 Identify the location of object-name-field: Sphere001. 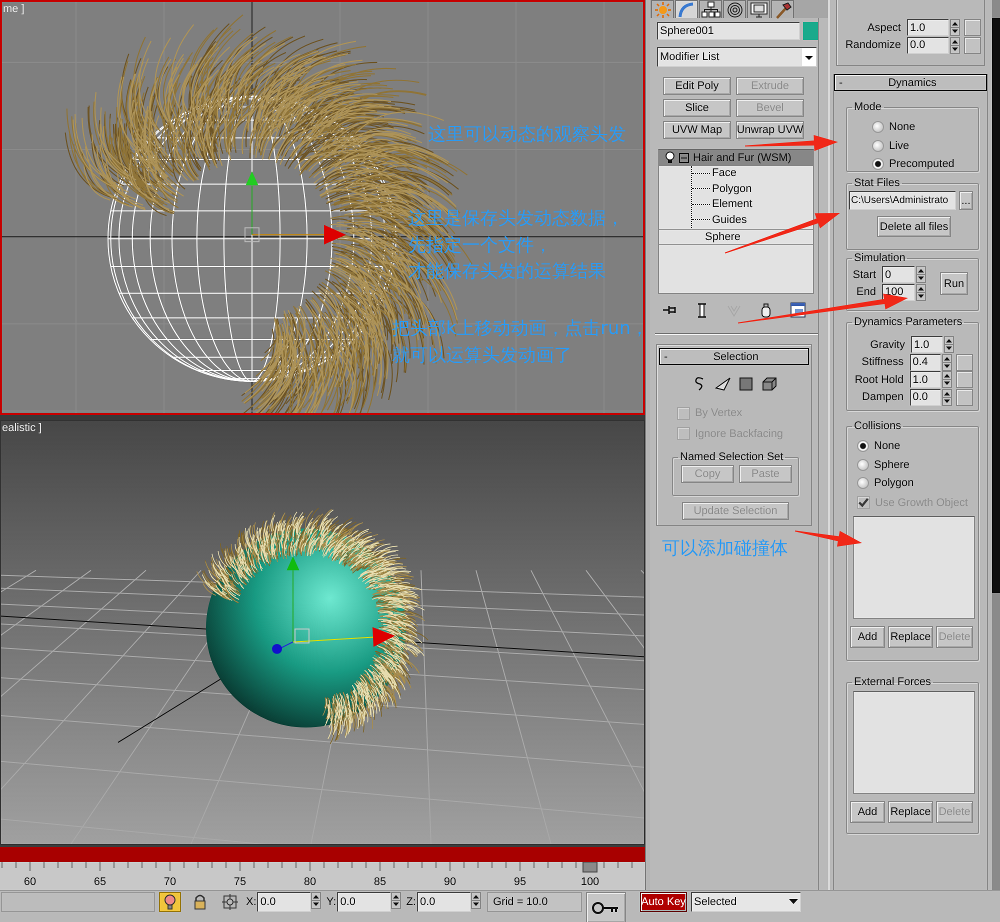
(728, 31).